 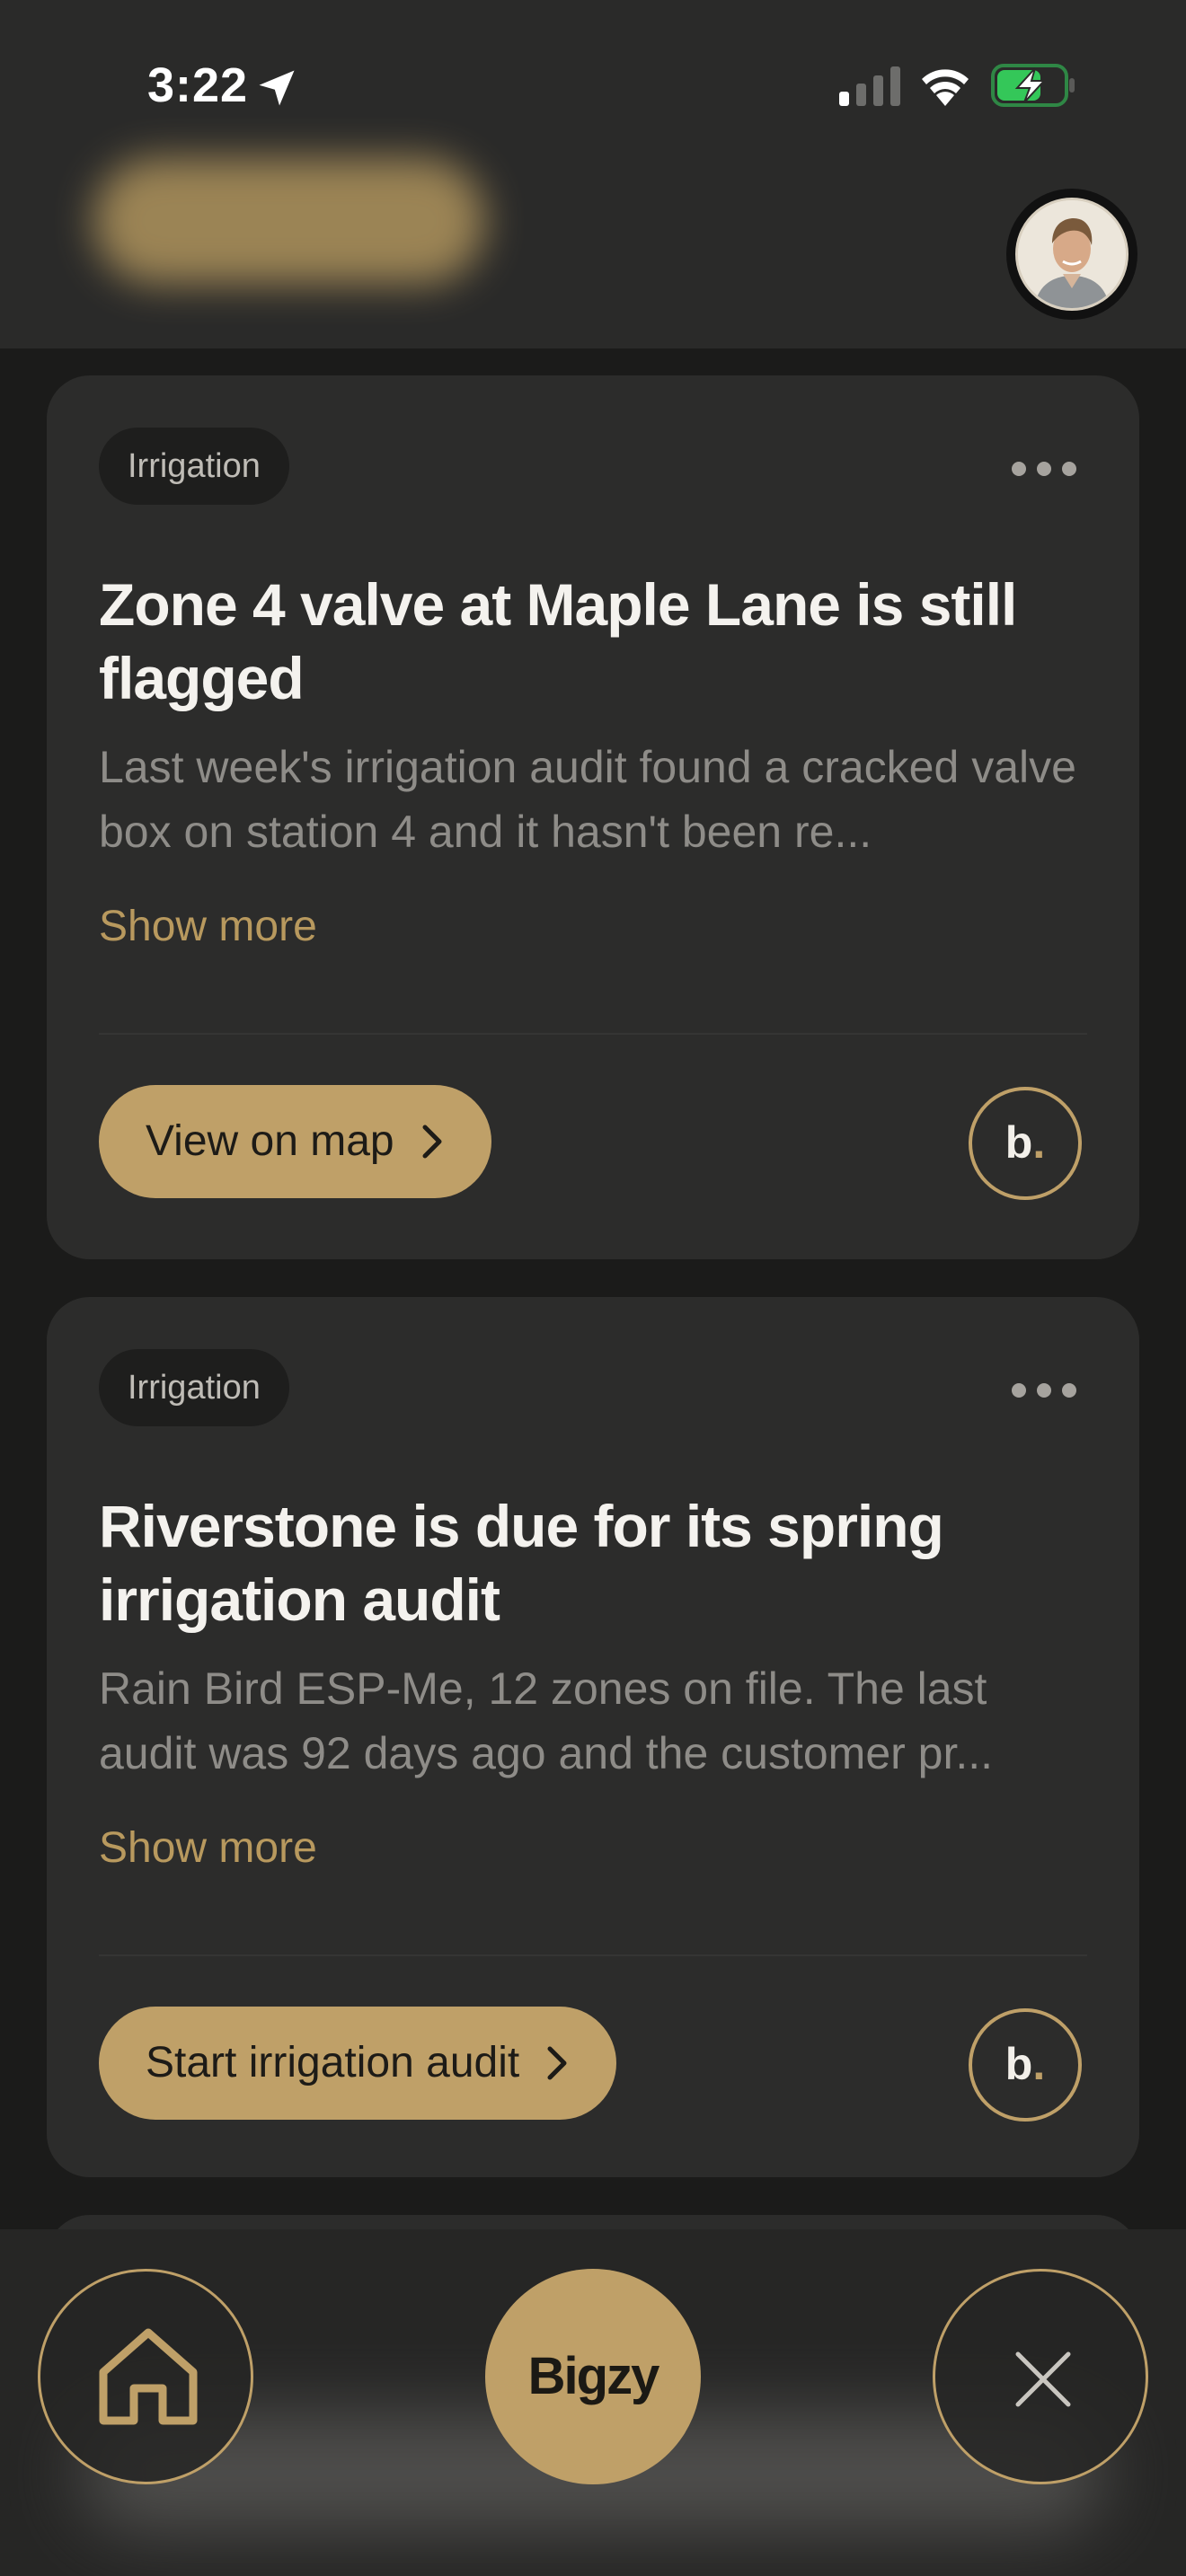 I want to click on header: 3:22, so click(x=593, y=174).